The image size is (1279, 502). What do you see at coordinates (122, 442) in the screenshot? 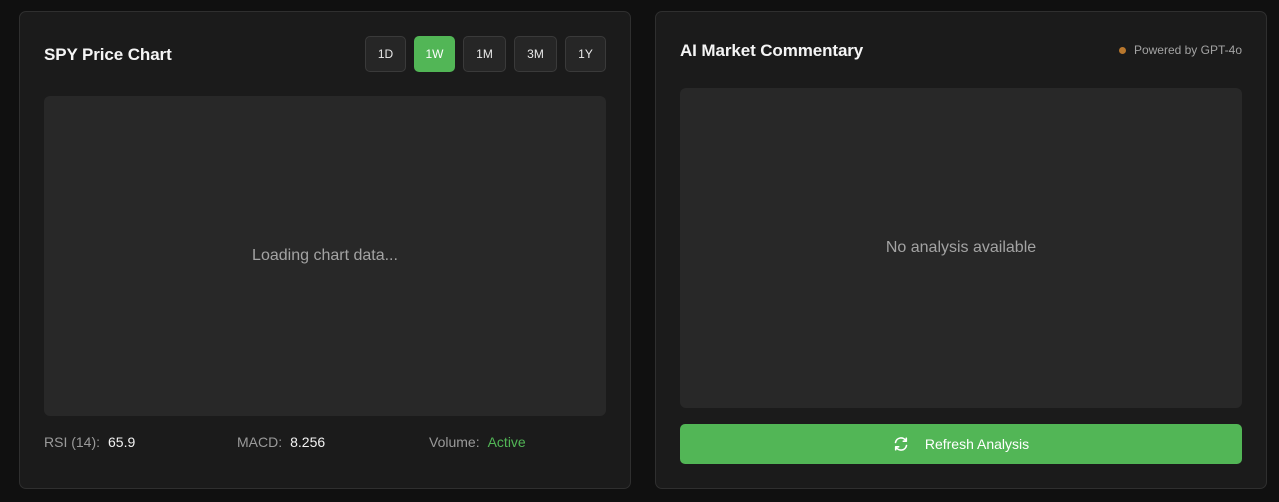
I see `rsi-value: 65.9` at bounding box center [122, 442].